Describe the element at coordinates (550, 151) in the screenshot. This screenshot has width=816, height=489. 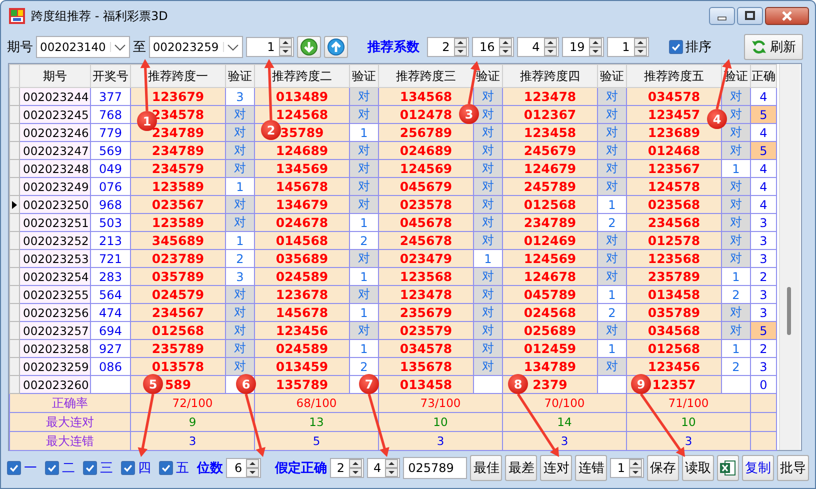
I see `span-group-cell: 245679` at that location.